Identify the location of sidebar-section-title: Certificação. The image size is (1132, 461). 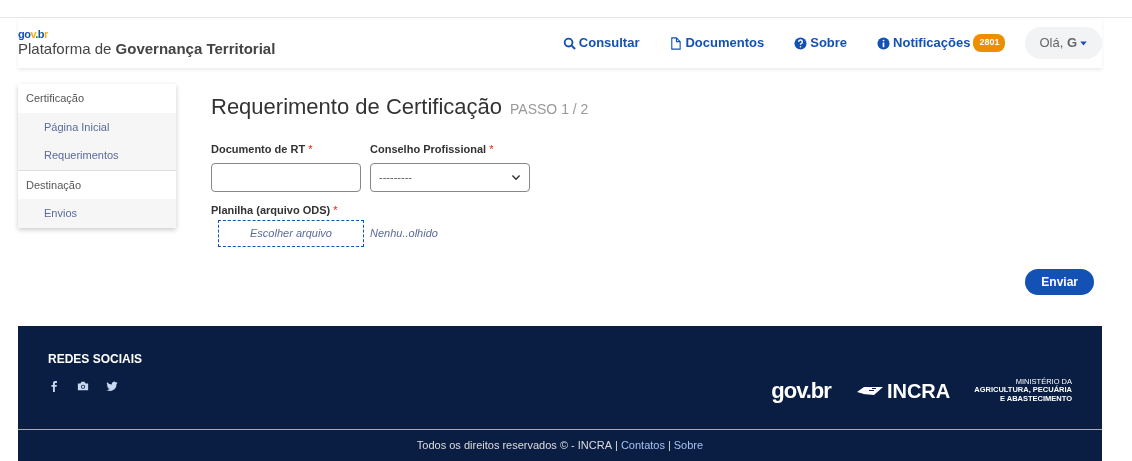
(97, 98).